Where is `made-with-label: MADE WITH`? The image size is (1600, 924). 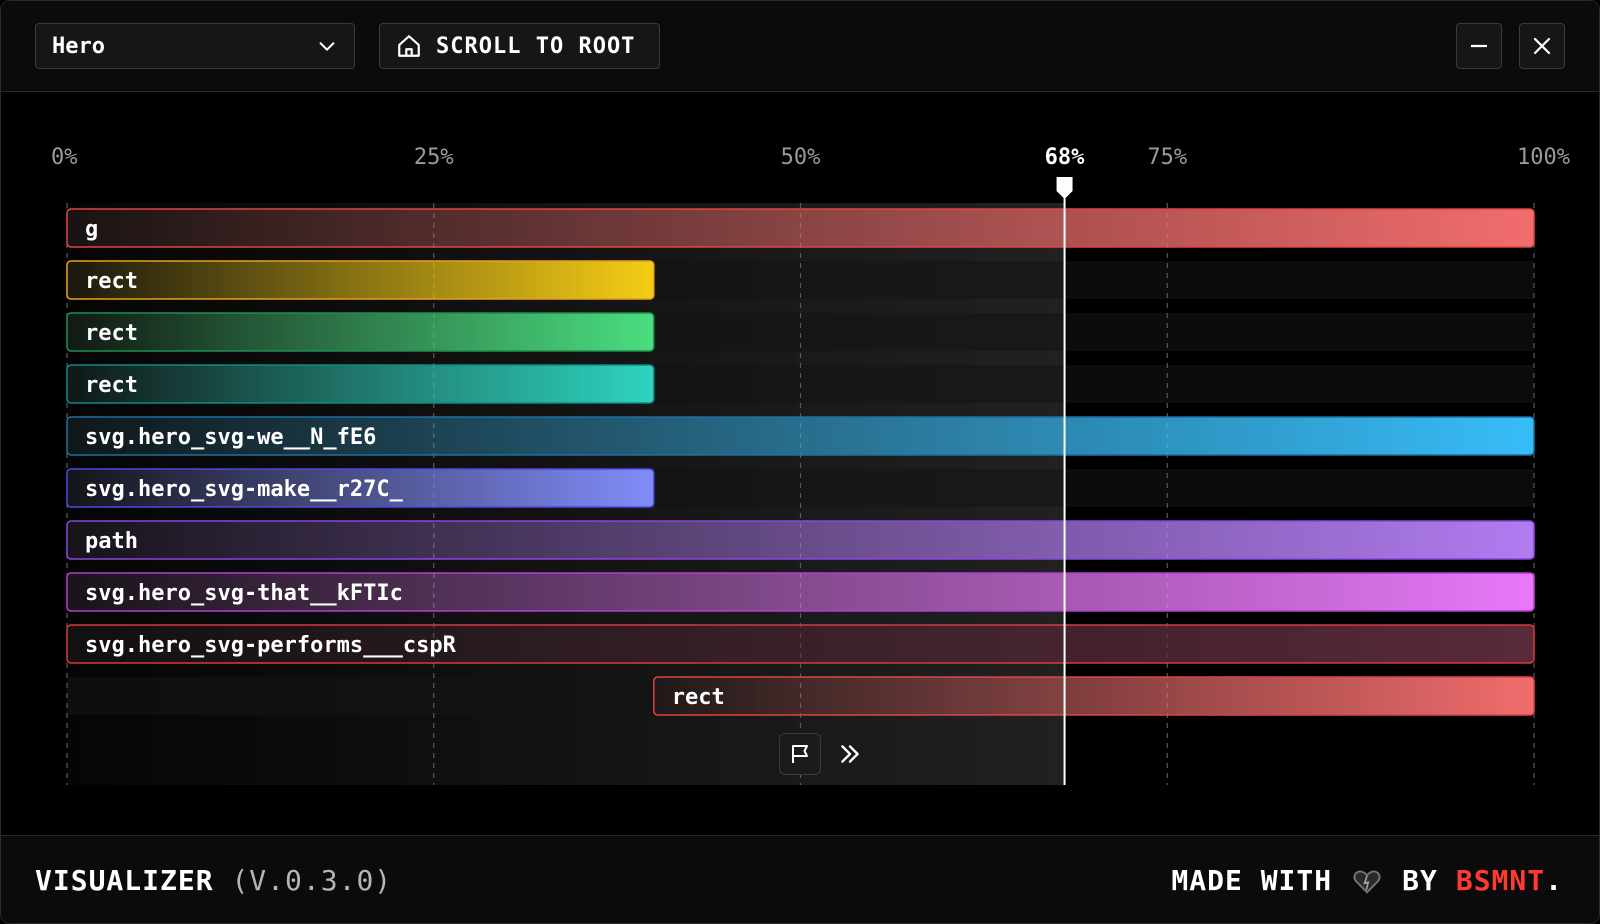 made-with-label: MADE WITH is located at coordinates (1252, 880).